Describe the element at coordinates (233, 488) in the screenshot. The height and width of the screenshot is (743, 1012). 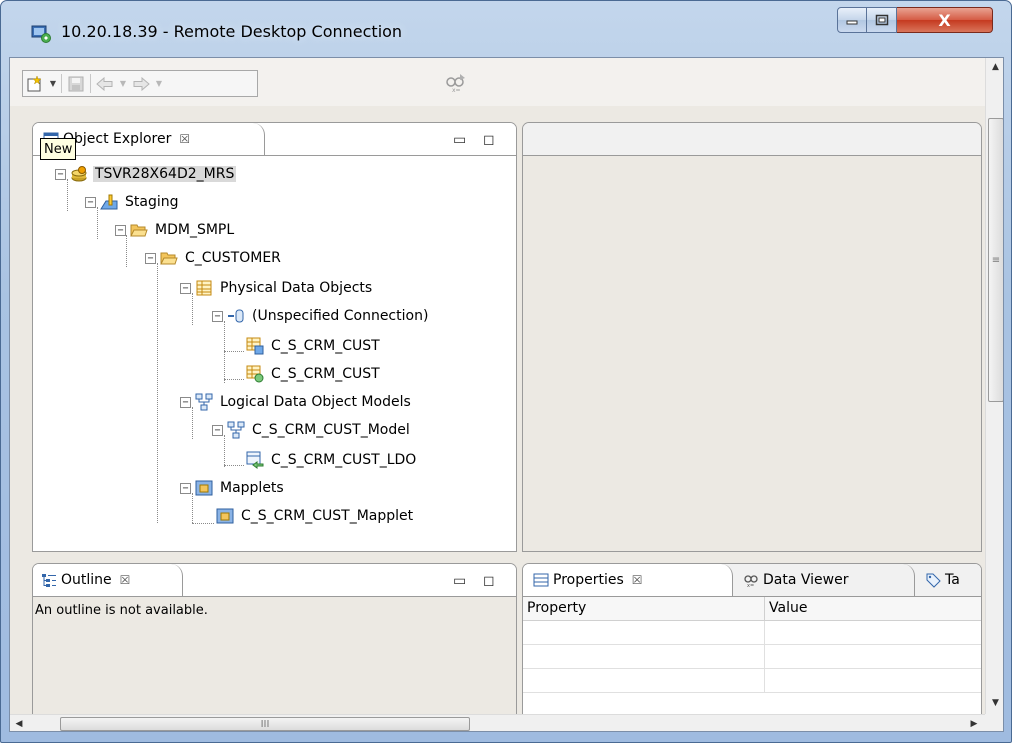
I see `tree-node-mapplets: − Mapplets` at that location.